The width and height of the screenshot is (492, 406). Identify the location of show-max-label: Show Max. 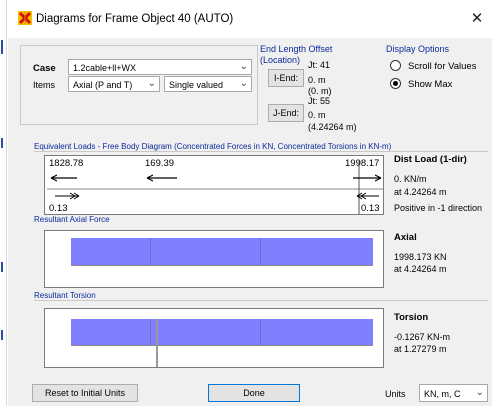
(430, 84).